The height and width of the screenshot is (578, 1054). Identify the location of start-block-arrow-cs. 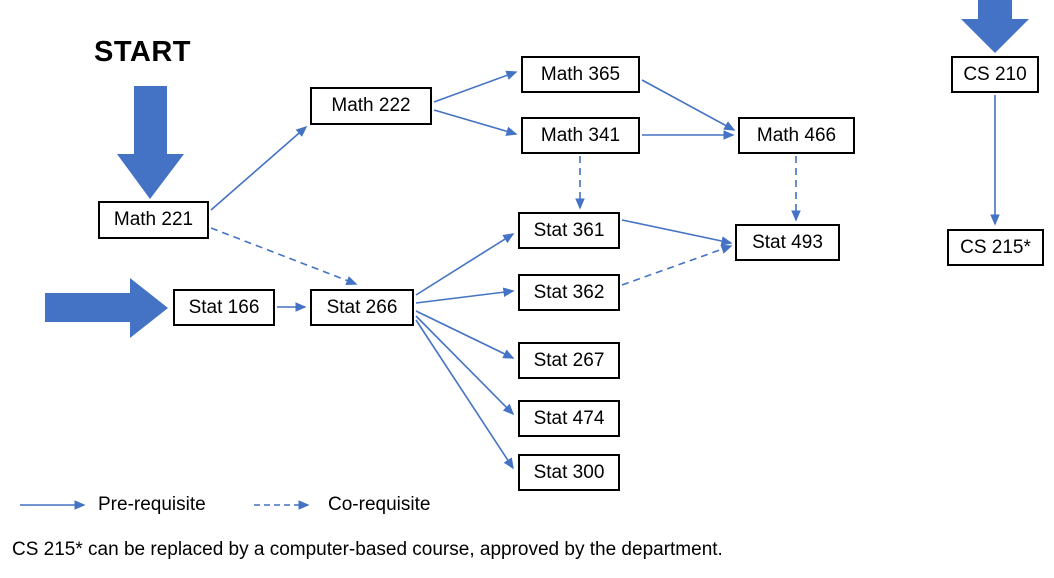
(995, 26).